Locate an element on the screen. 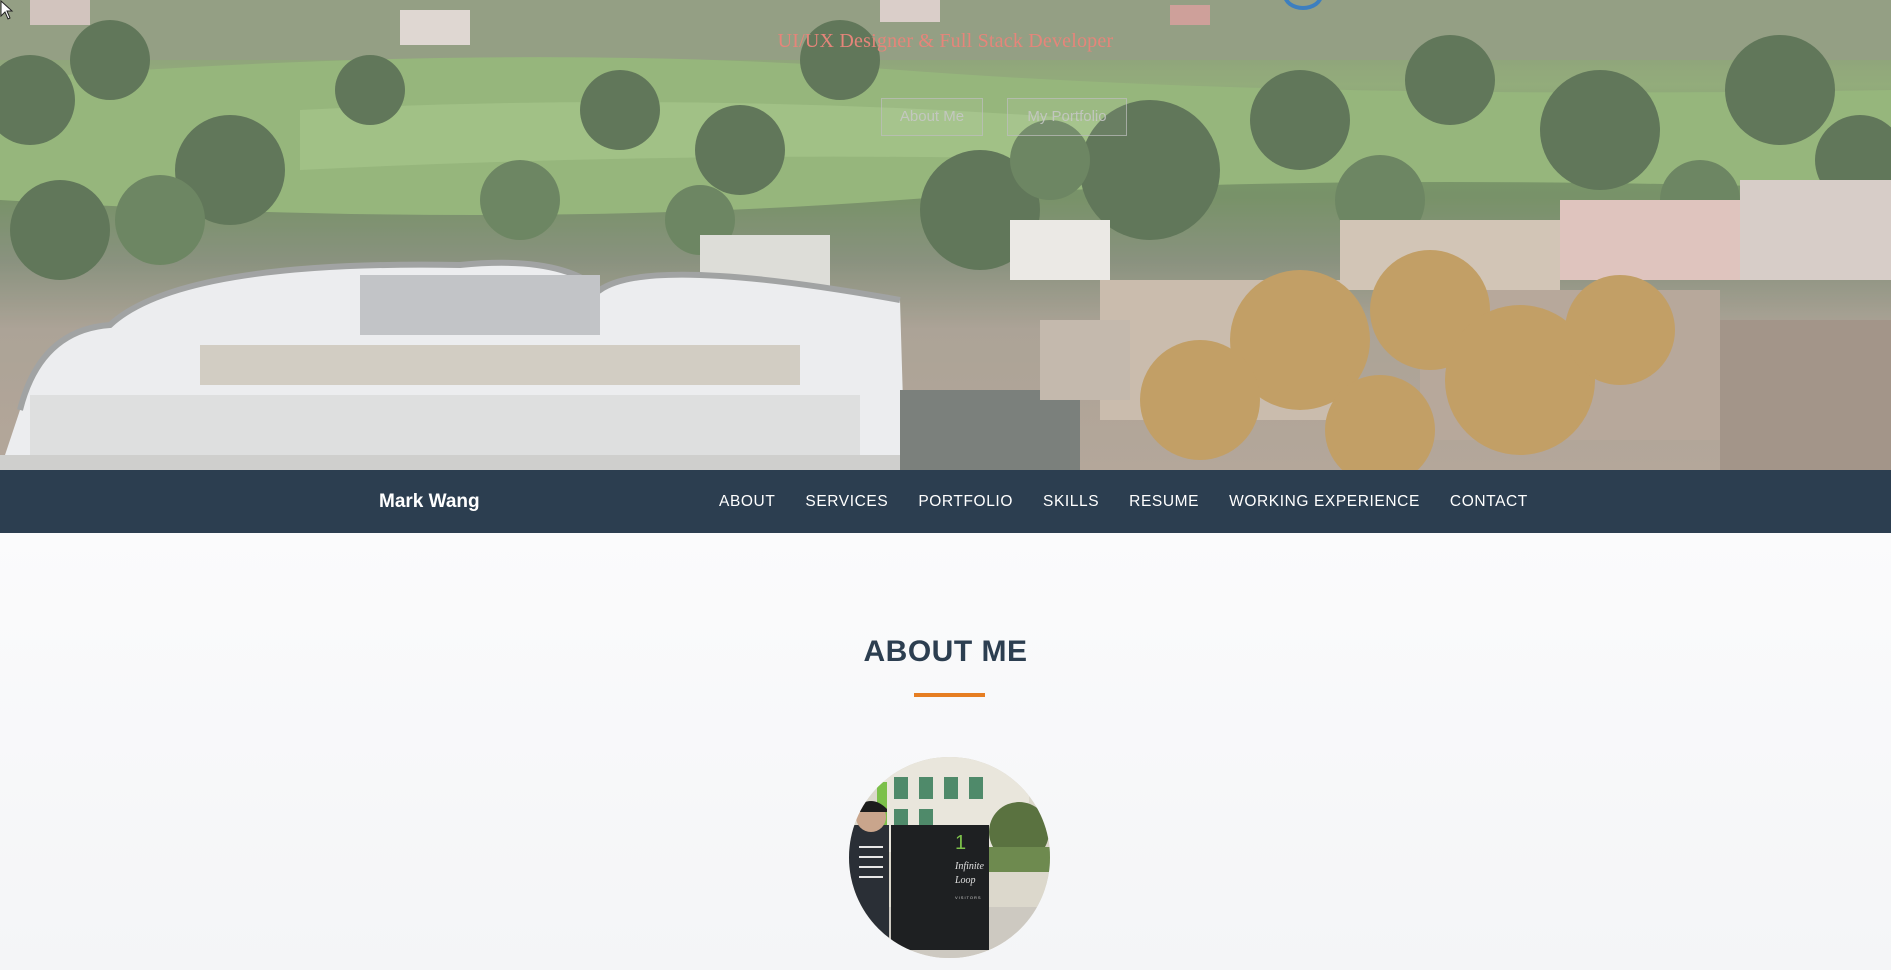 This screenshot has height=970, width=1891. nav-link-contact: CONTACT is located at coordinates (1489, 502).